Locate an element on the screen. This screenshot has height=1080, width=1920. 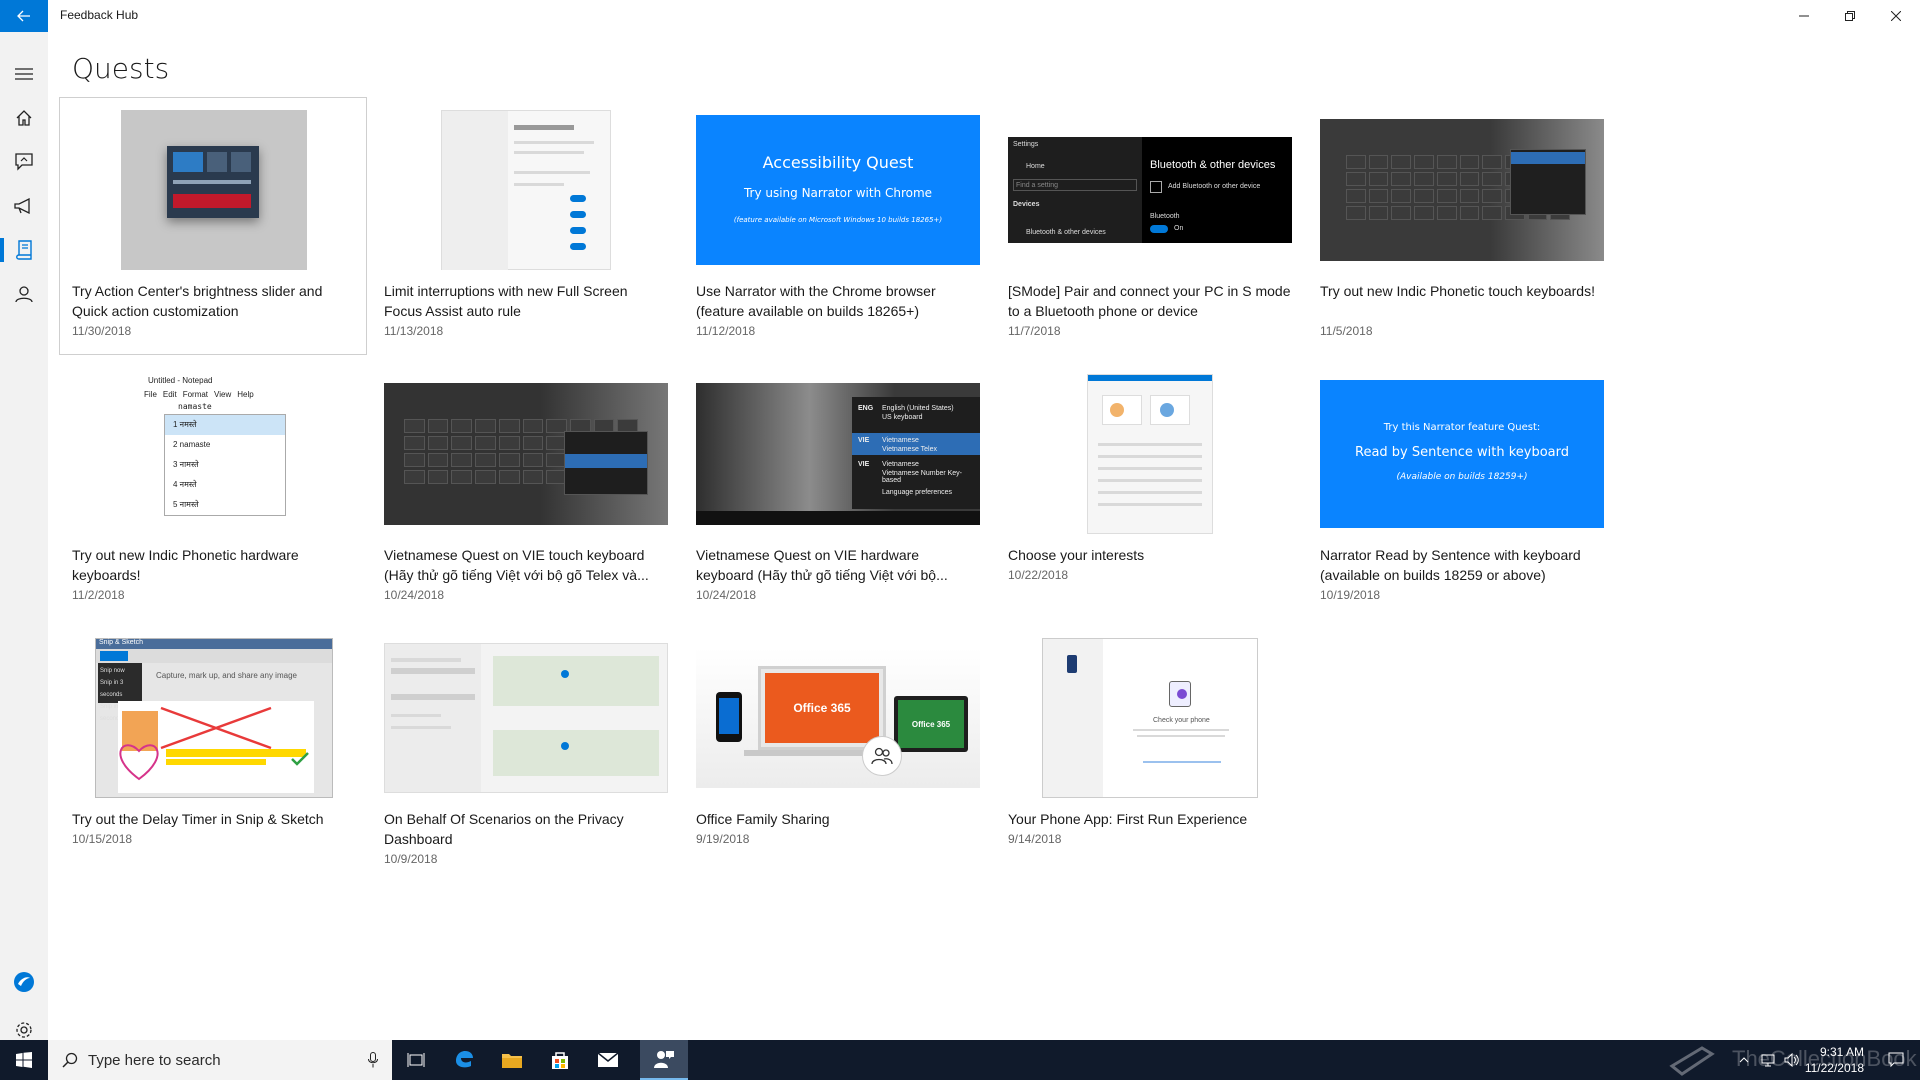
tablet-office-label: Office 365 is located at coordinates (931, 724).